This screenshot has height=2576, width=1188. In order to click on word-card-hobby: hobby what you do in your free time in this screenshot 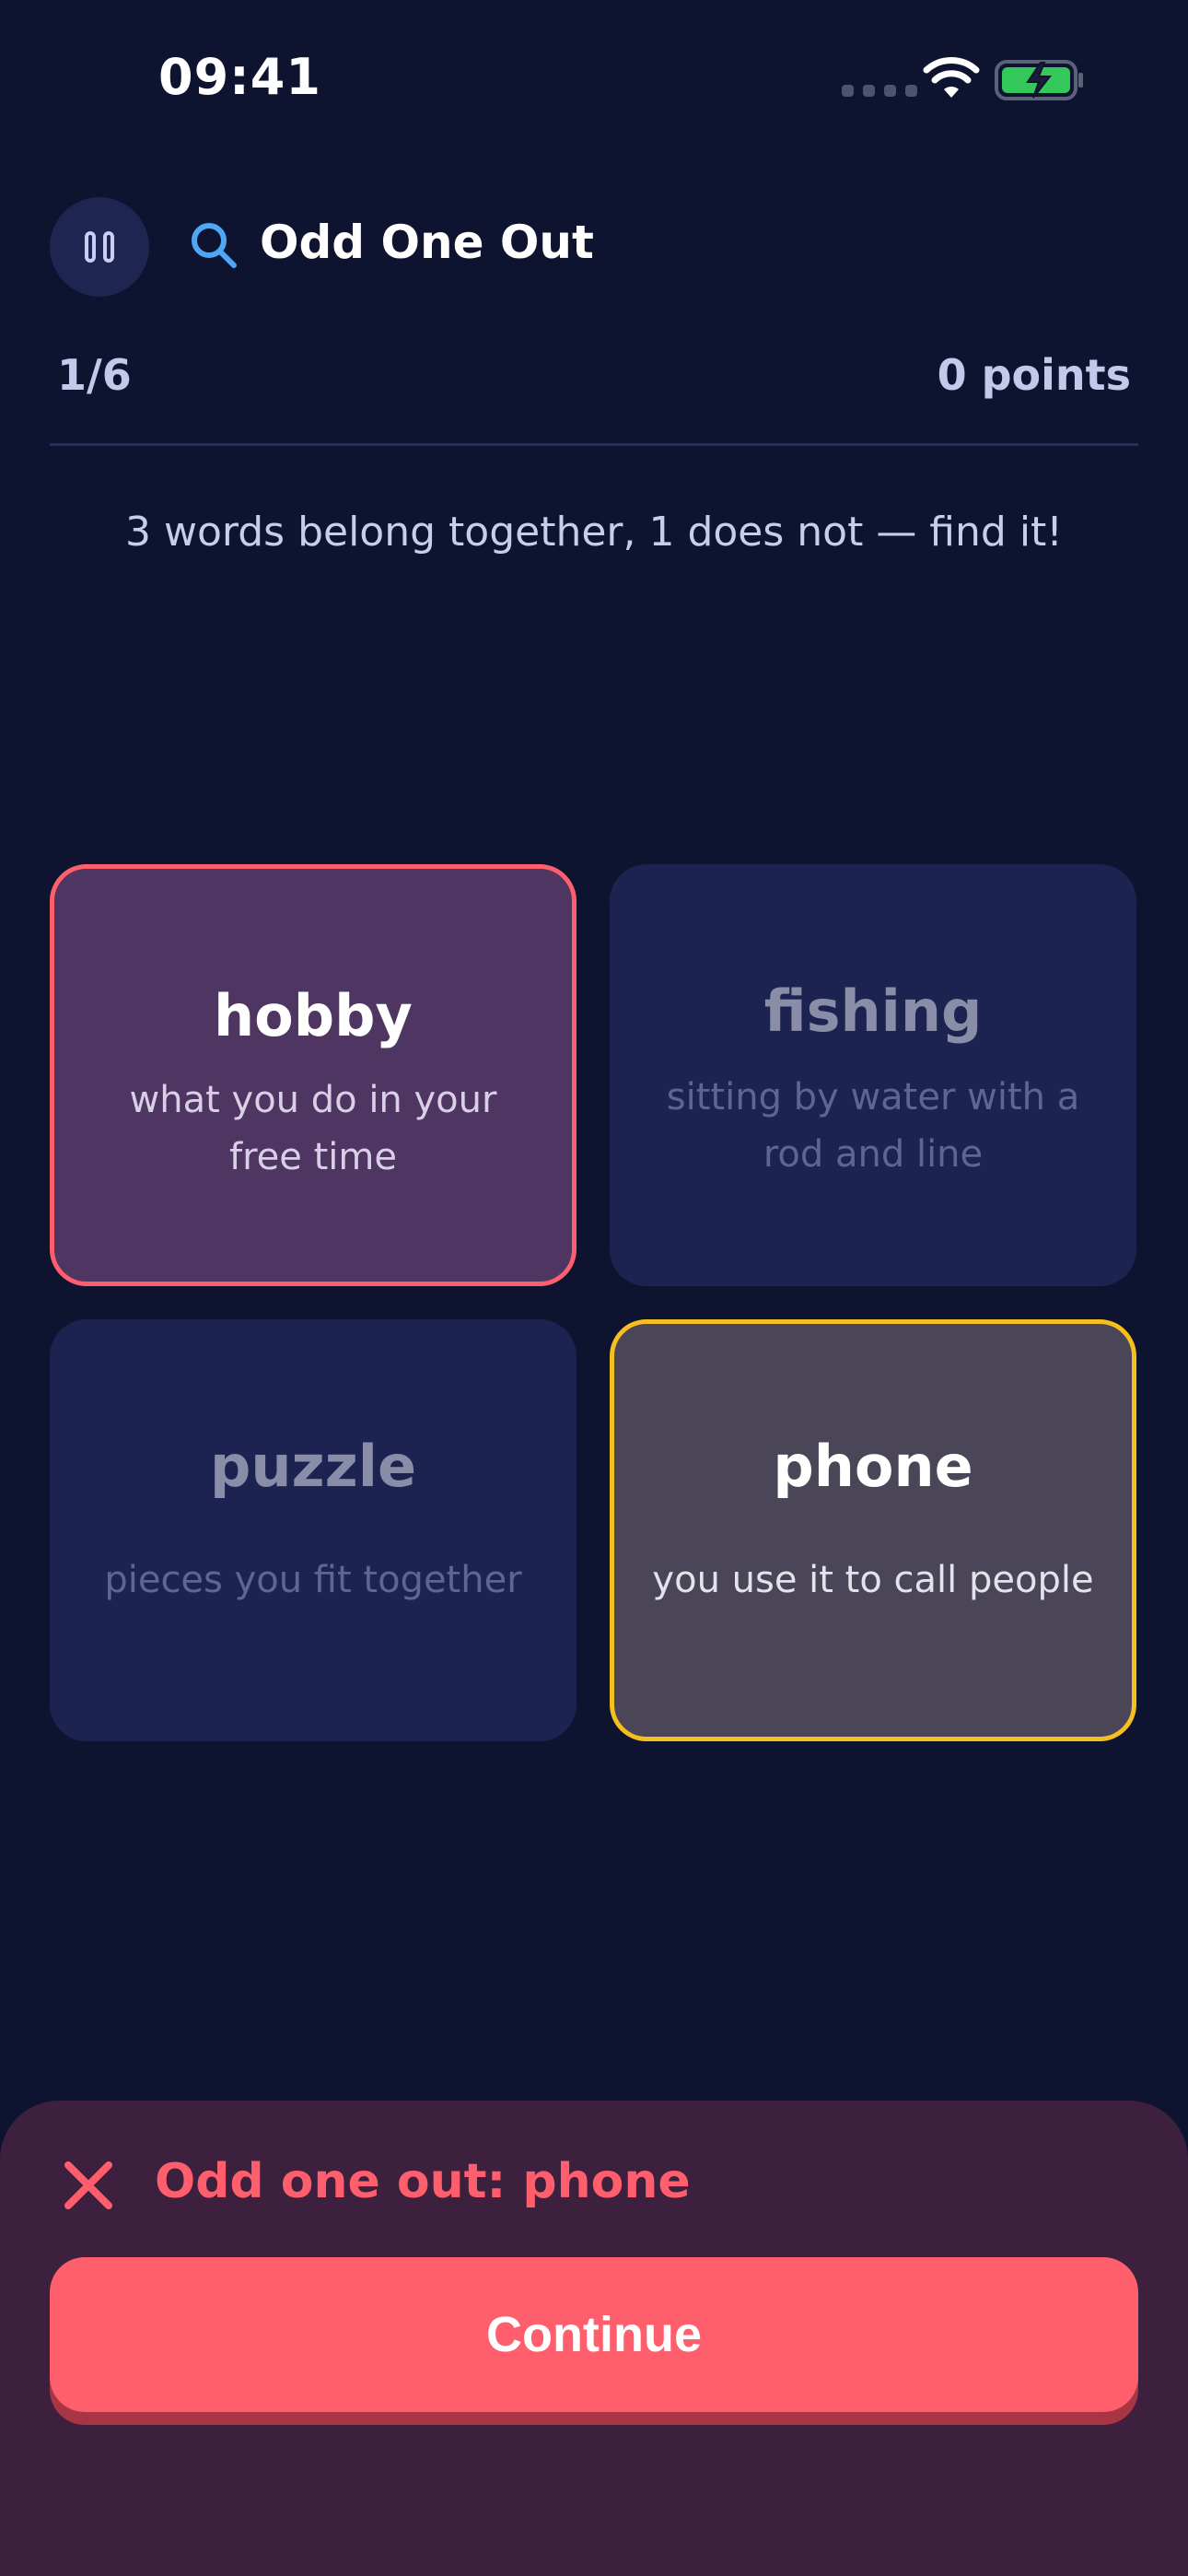, I will do `click(313, 1075)`.